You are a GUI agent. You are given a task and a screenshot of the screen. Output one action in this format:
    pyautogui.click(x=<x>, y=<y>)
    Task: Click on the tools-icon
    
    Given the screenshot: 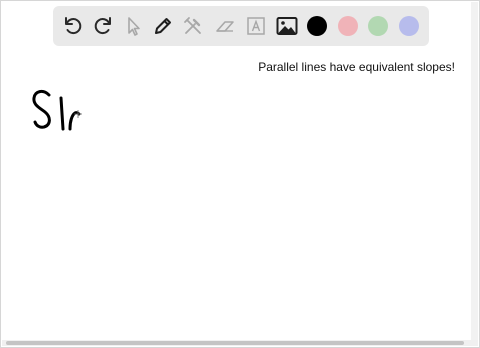 What is the action you would take?
    pyautogui.click(x=193, y=26)
    